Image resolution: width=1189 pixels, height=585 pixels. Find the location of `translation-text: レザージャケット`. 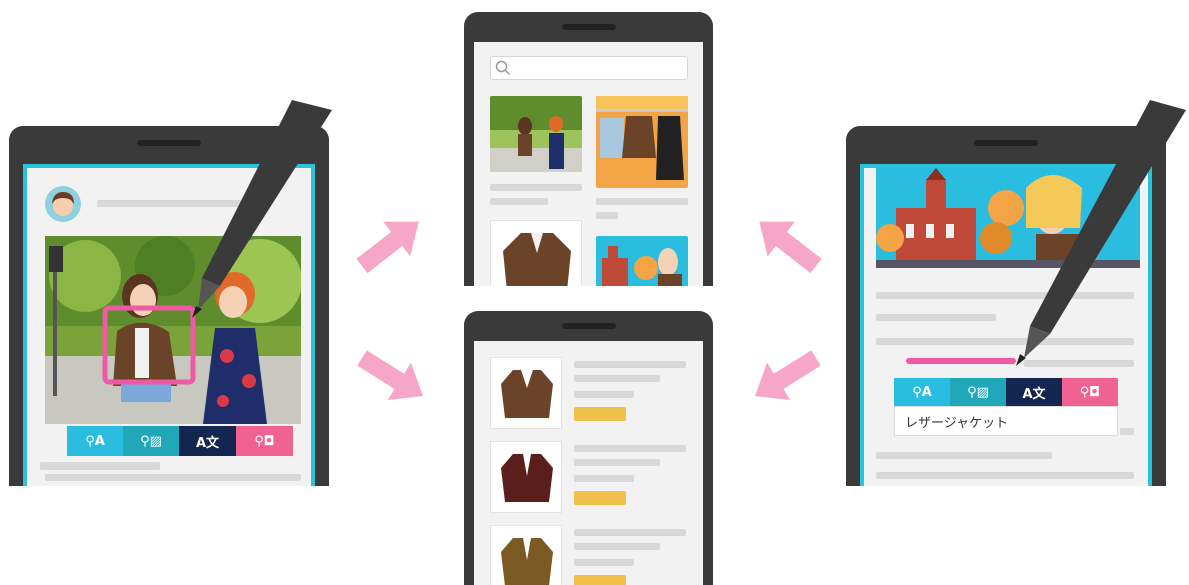

translation-text: レザージャケット is located at coordinates (957, 423).